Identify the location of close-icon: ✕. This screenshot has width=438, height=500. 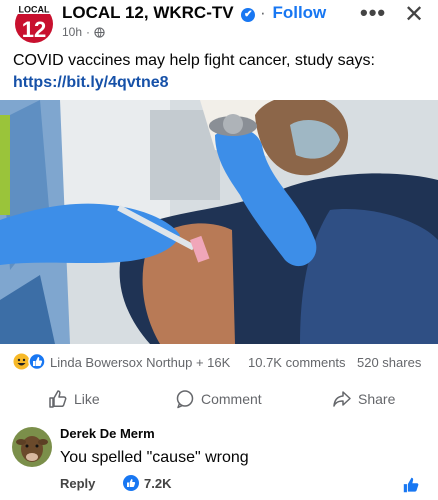
(414, 14).